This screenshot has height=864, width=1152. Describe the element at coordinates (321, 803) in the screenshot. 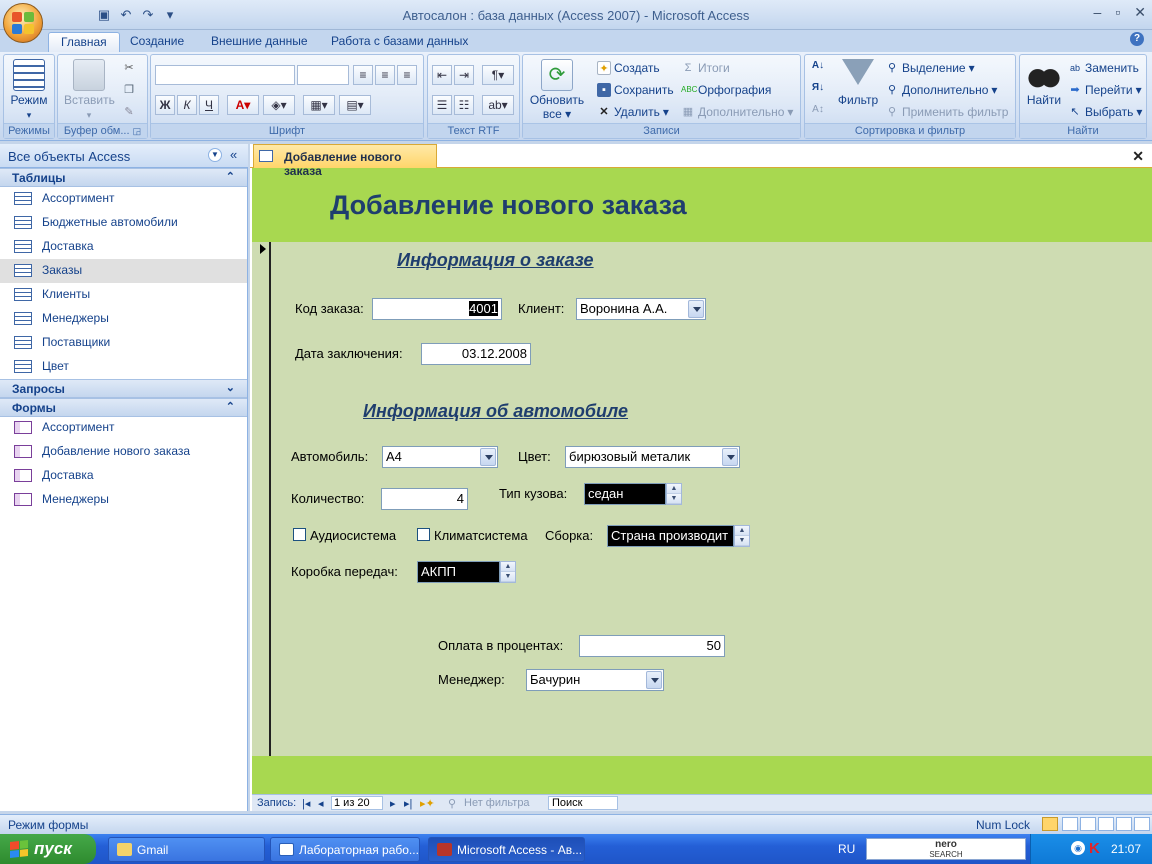

I see `prev-record-icon: ◂` at that location.